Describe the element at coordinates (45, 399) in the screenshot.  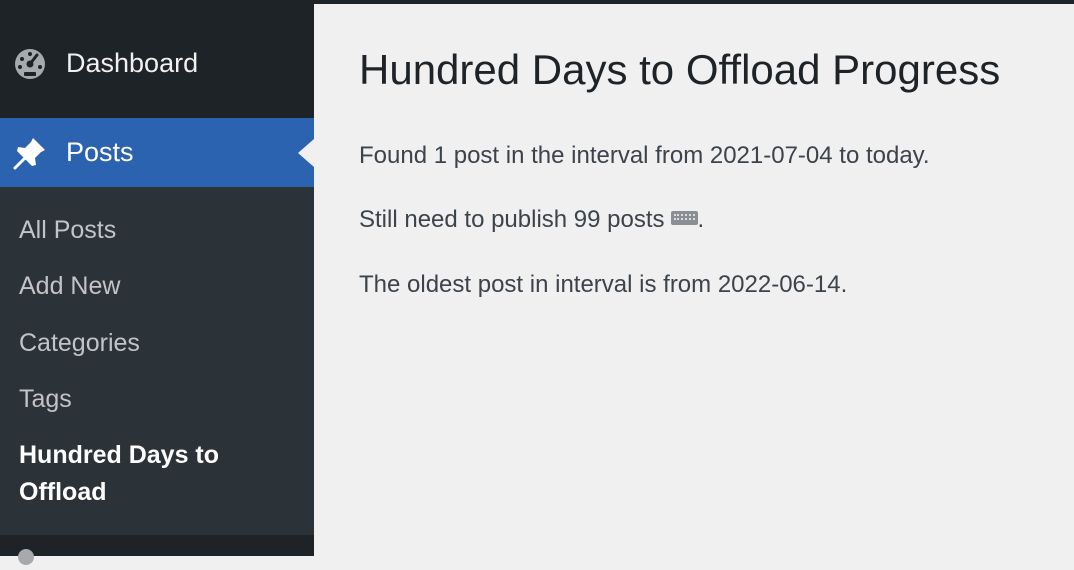
I see `submenu-item-tags: Tags` at that location.